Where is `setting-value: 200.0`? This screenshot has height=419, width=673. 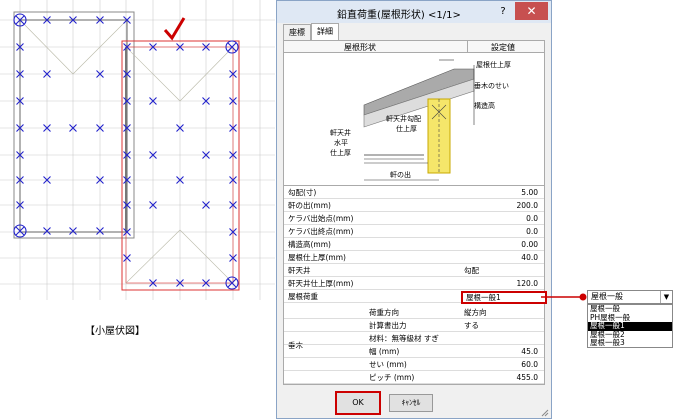
setting-value: 200.0 is located at coordinates (527, 205).